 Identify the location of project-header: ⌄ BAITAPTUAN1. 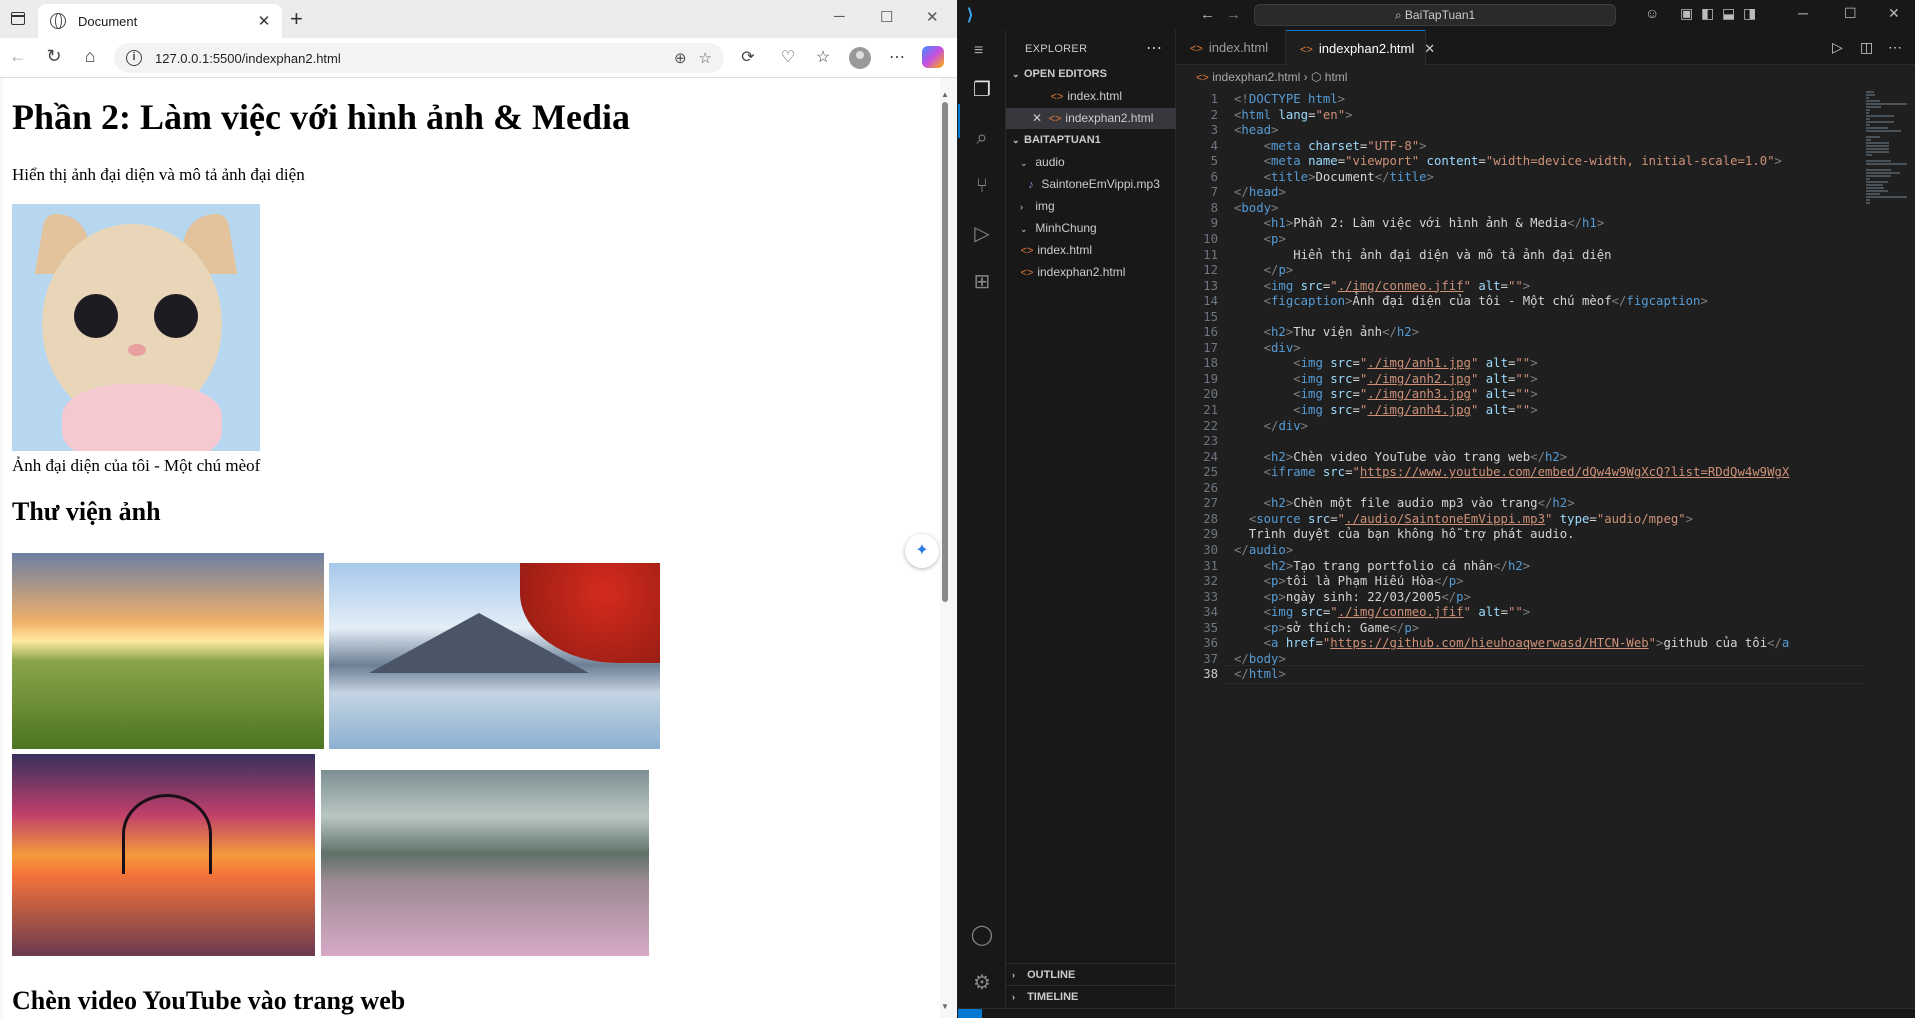
(1091, 140).